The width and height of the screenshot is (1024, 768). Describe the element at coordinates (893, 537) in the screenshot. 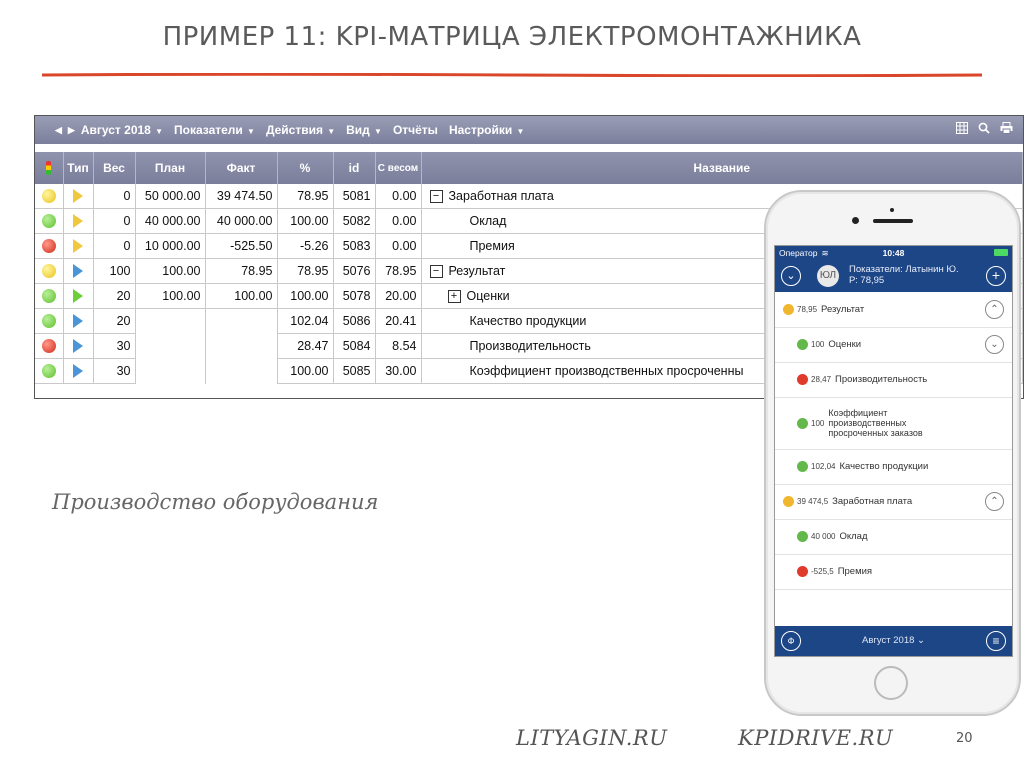

I see `mobile-list-item: 40 000 Оклад` at that location.